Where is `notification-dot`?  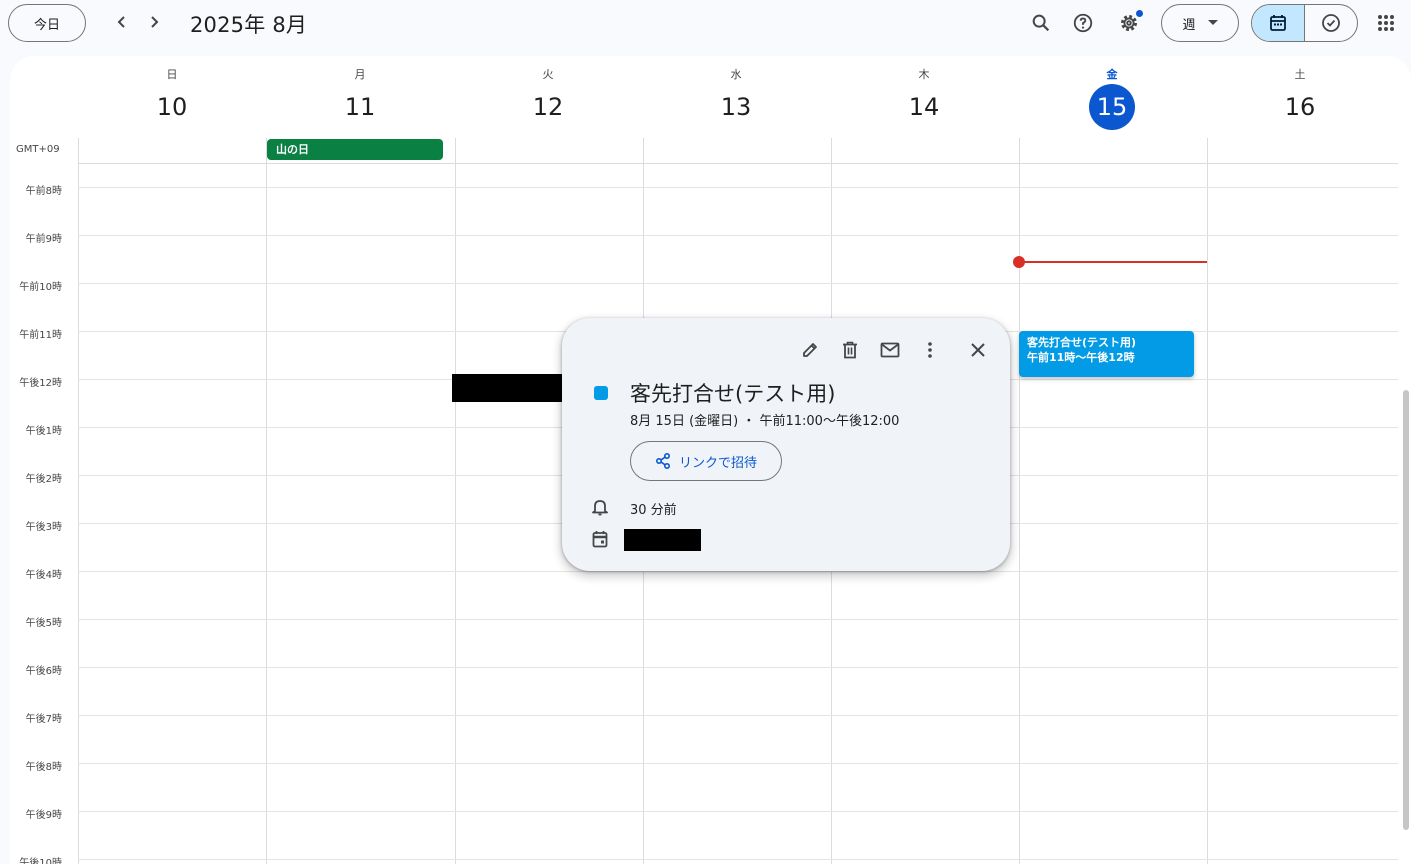 notification-dot is located at coordinates (1139, 13).